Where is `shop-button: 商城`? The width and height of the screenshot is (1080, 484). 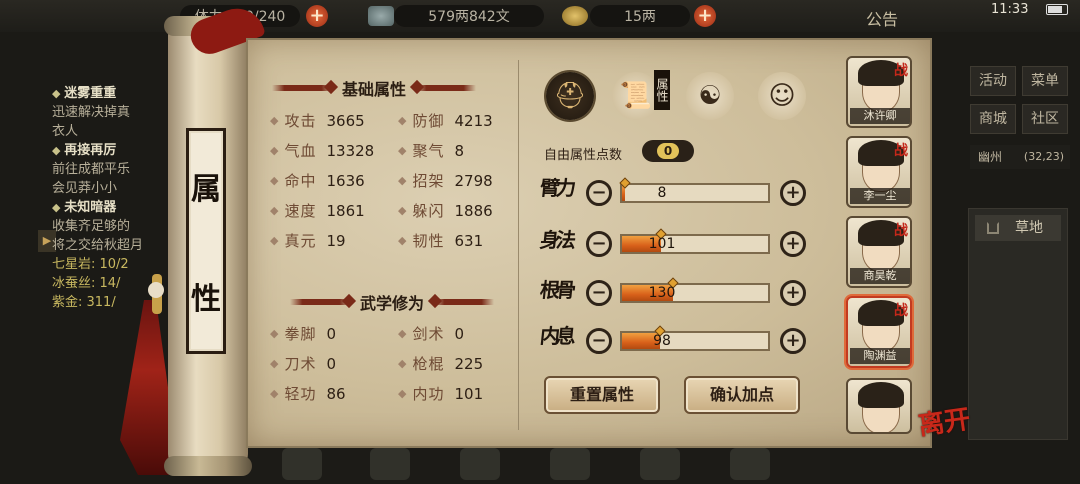 shop-button: 商城 is located at coordinates (993, 119).